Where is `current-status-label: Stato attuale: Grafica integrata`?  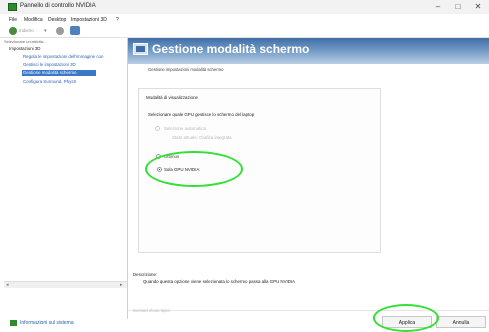
current-status-label: Stato attuale: Grafica integrata is located at coordinates (202, 137).